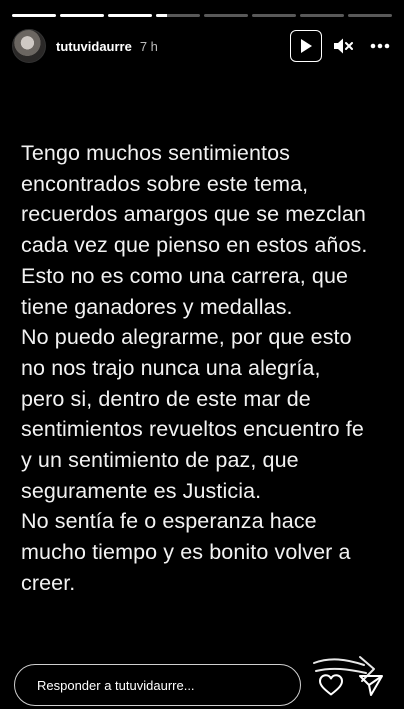  Describe the element at coordinates (178, 15) in the screenshot. I see `progress-segment-current` at that location.